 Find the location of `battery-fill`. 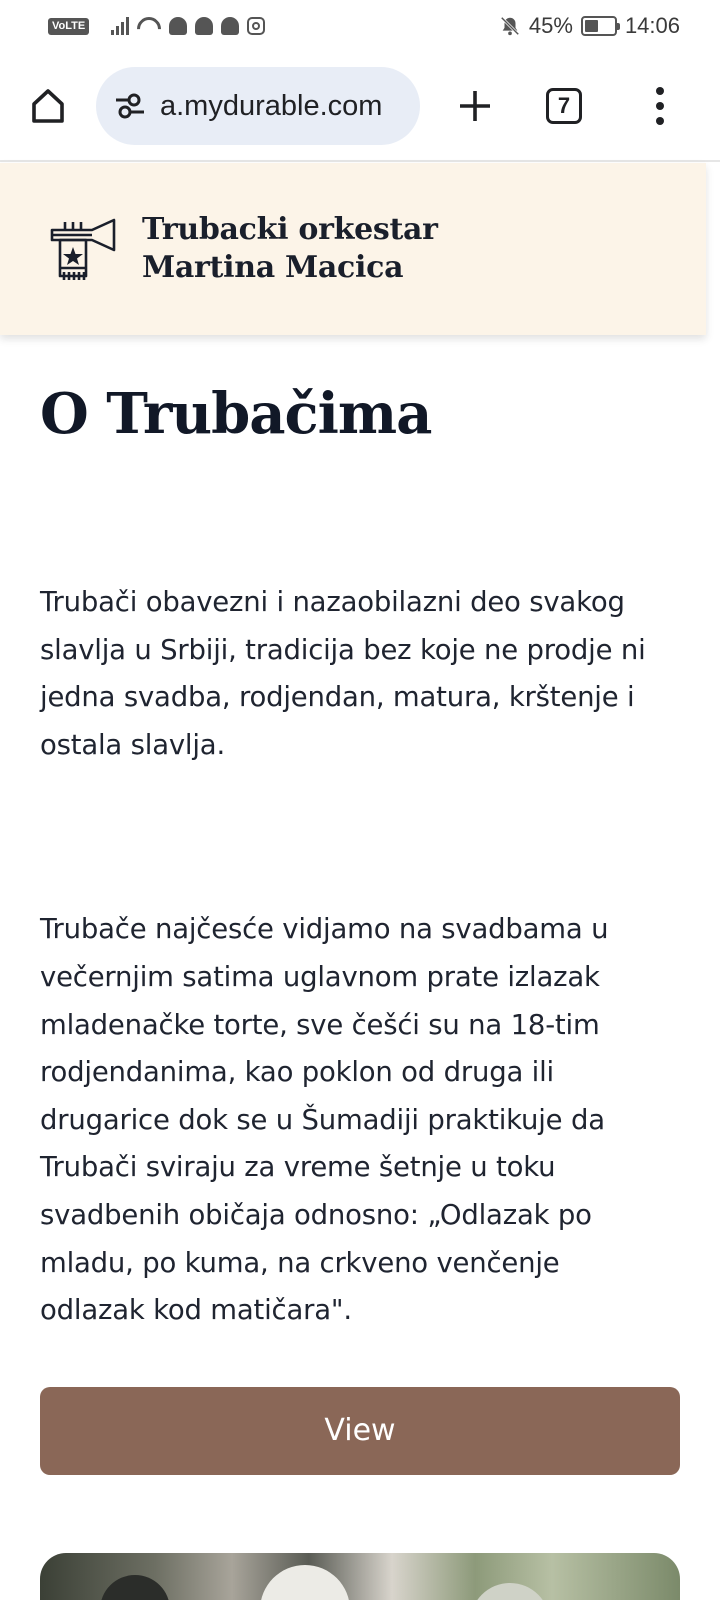

battery-fill is located at coordinates (591, 26).